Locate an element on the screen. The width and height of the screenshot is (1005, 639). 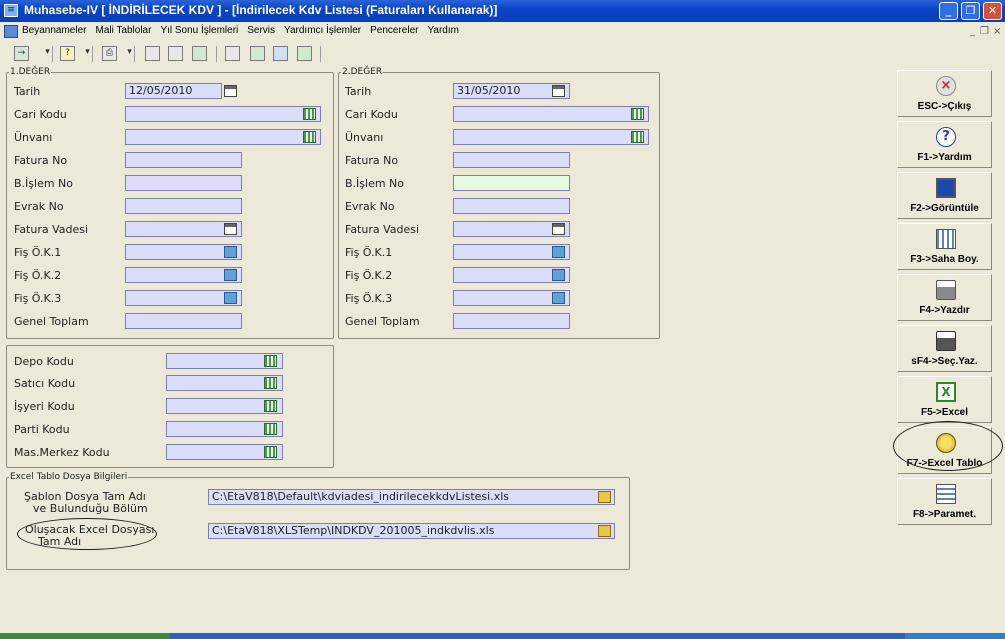
menu-servis: Servis is located at coordinates (261, 30).